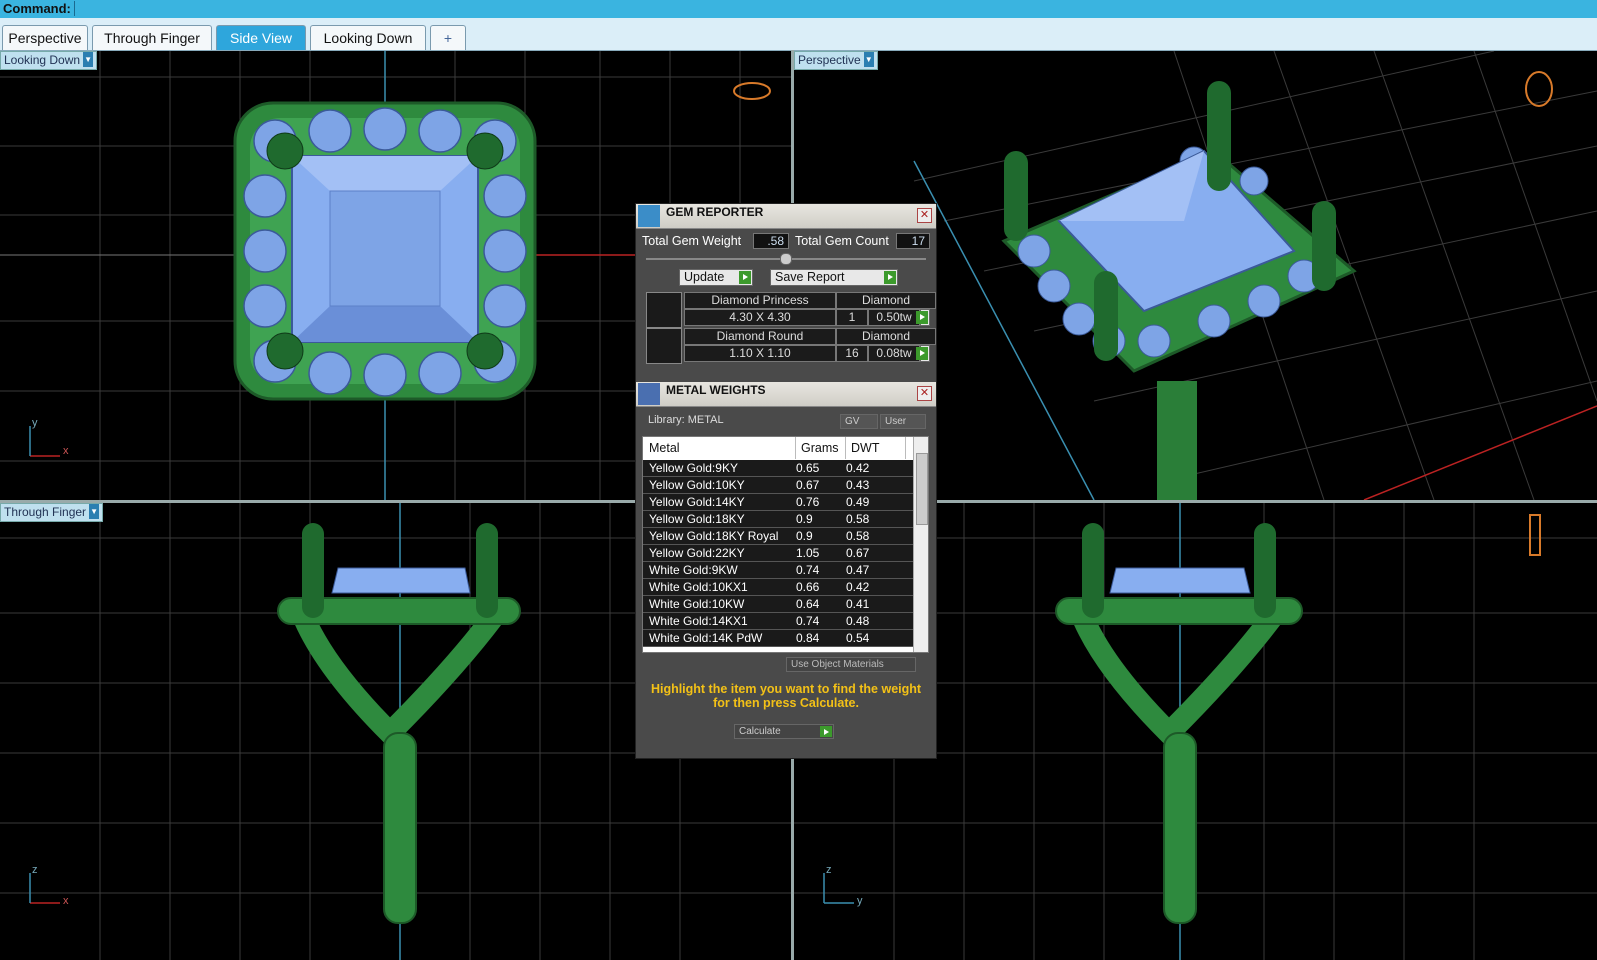 This screenshot has width=1597, height=960. Describe the element at coordinates (903, 421) in the screenshot. I see `user-toggle: User` at that location.